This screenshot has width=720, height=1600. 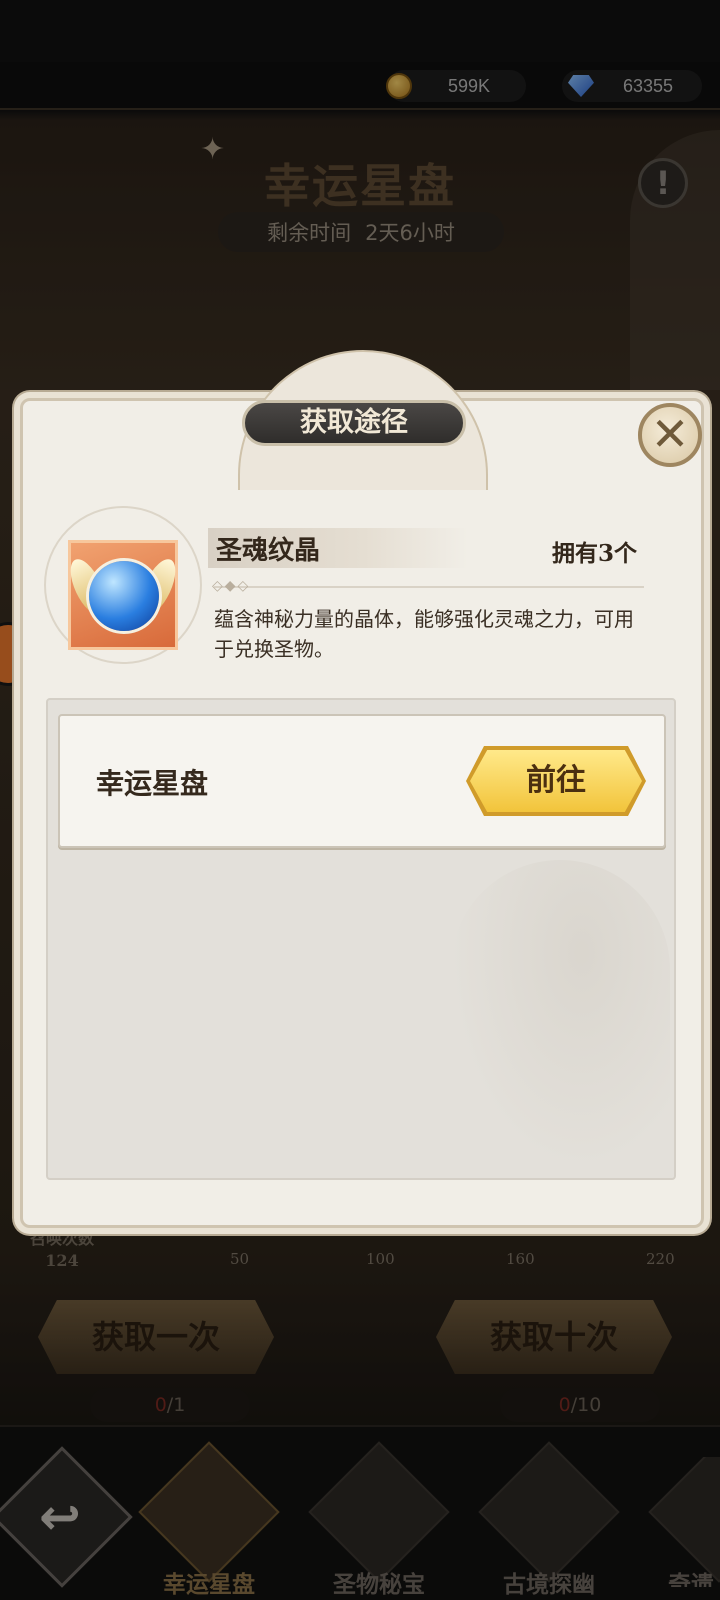 I want to click on item-name: 圣魂纹晶, so click(x=268, y=551).